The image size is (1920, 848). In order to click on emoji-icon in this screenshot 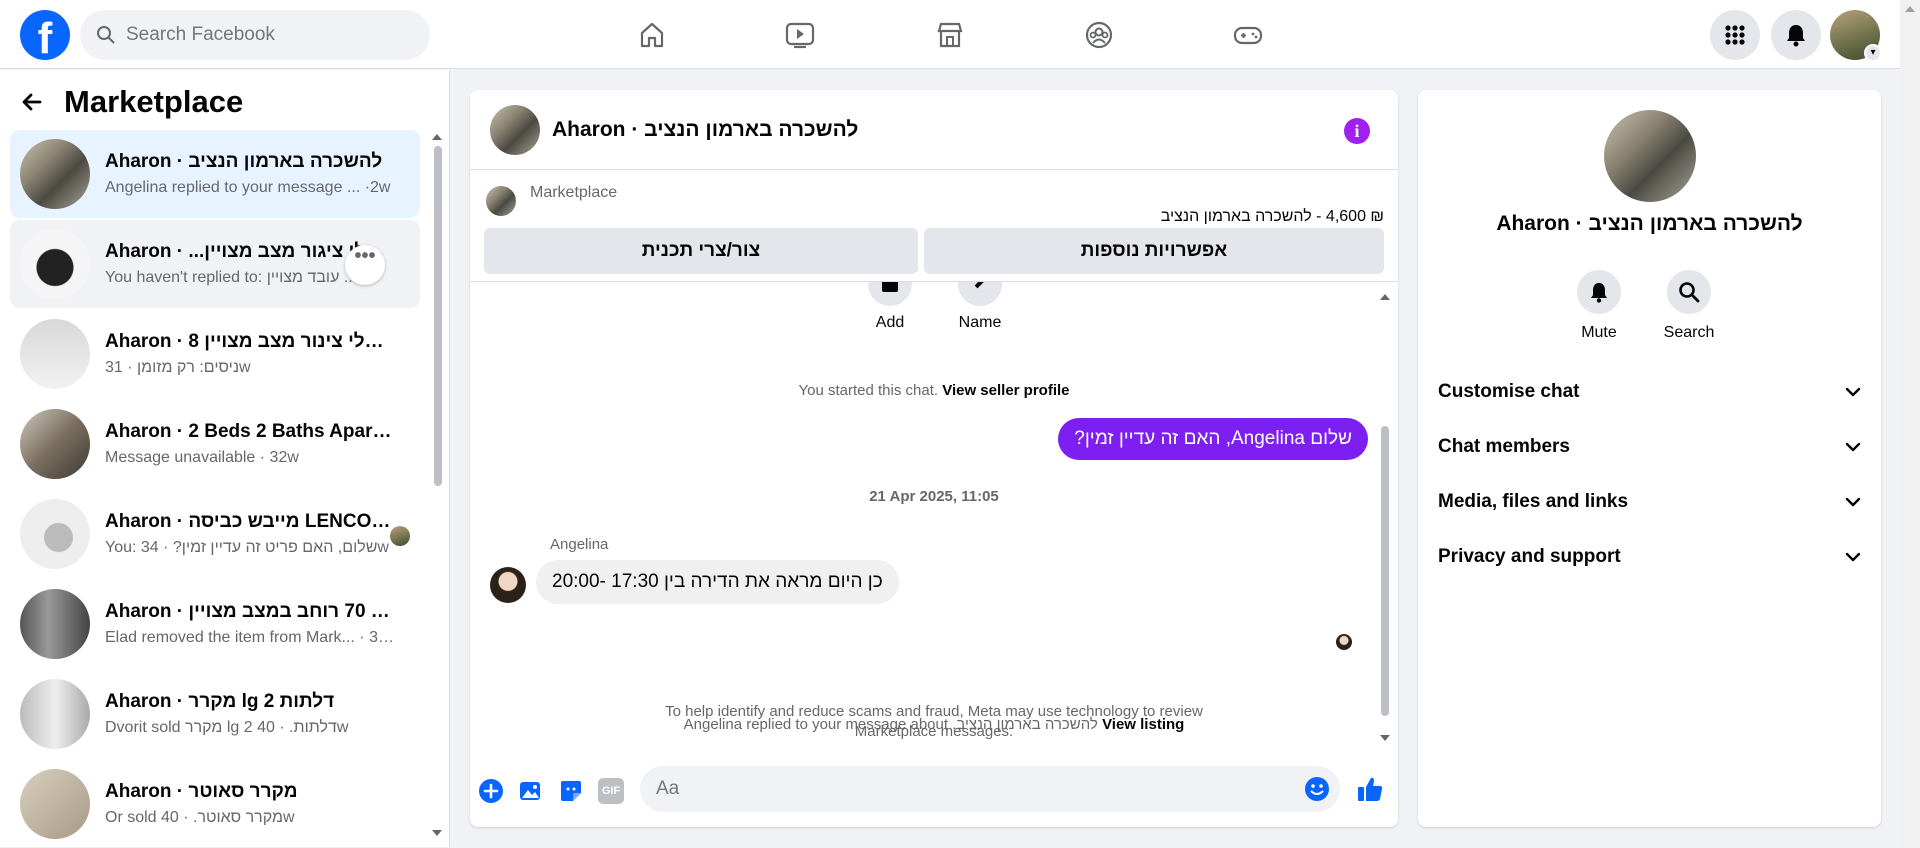, I will do `click(1317, 789)`.